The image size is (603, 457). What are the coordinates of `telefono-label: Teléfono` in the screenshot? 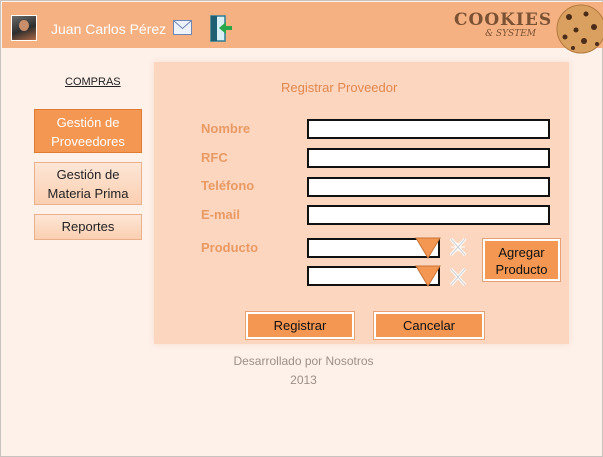 It's located at (228, 185).